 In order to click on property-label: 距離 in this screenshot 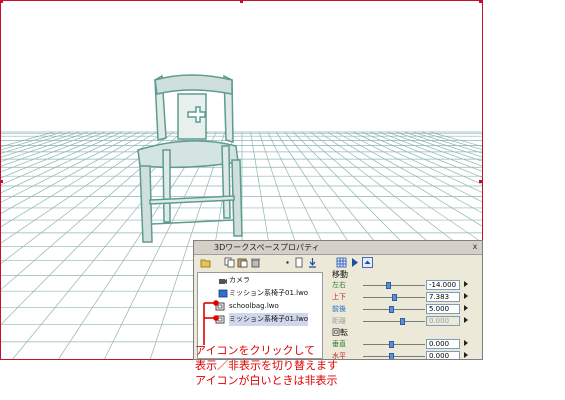, I will do `click(339, 321)`.